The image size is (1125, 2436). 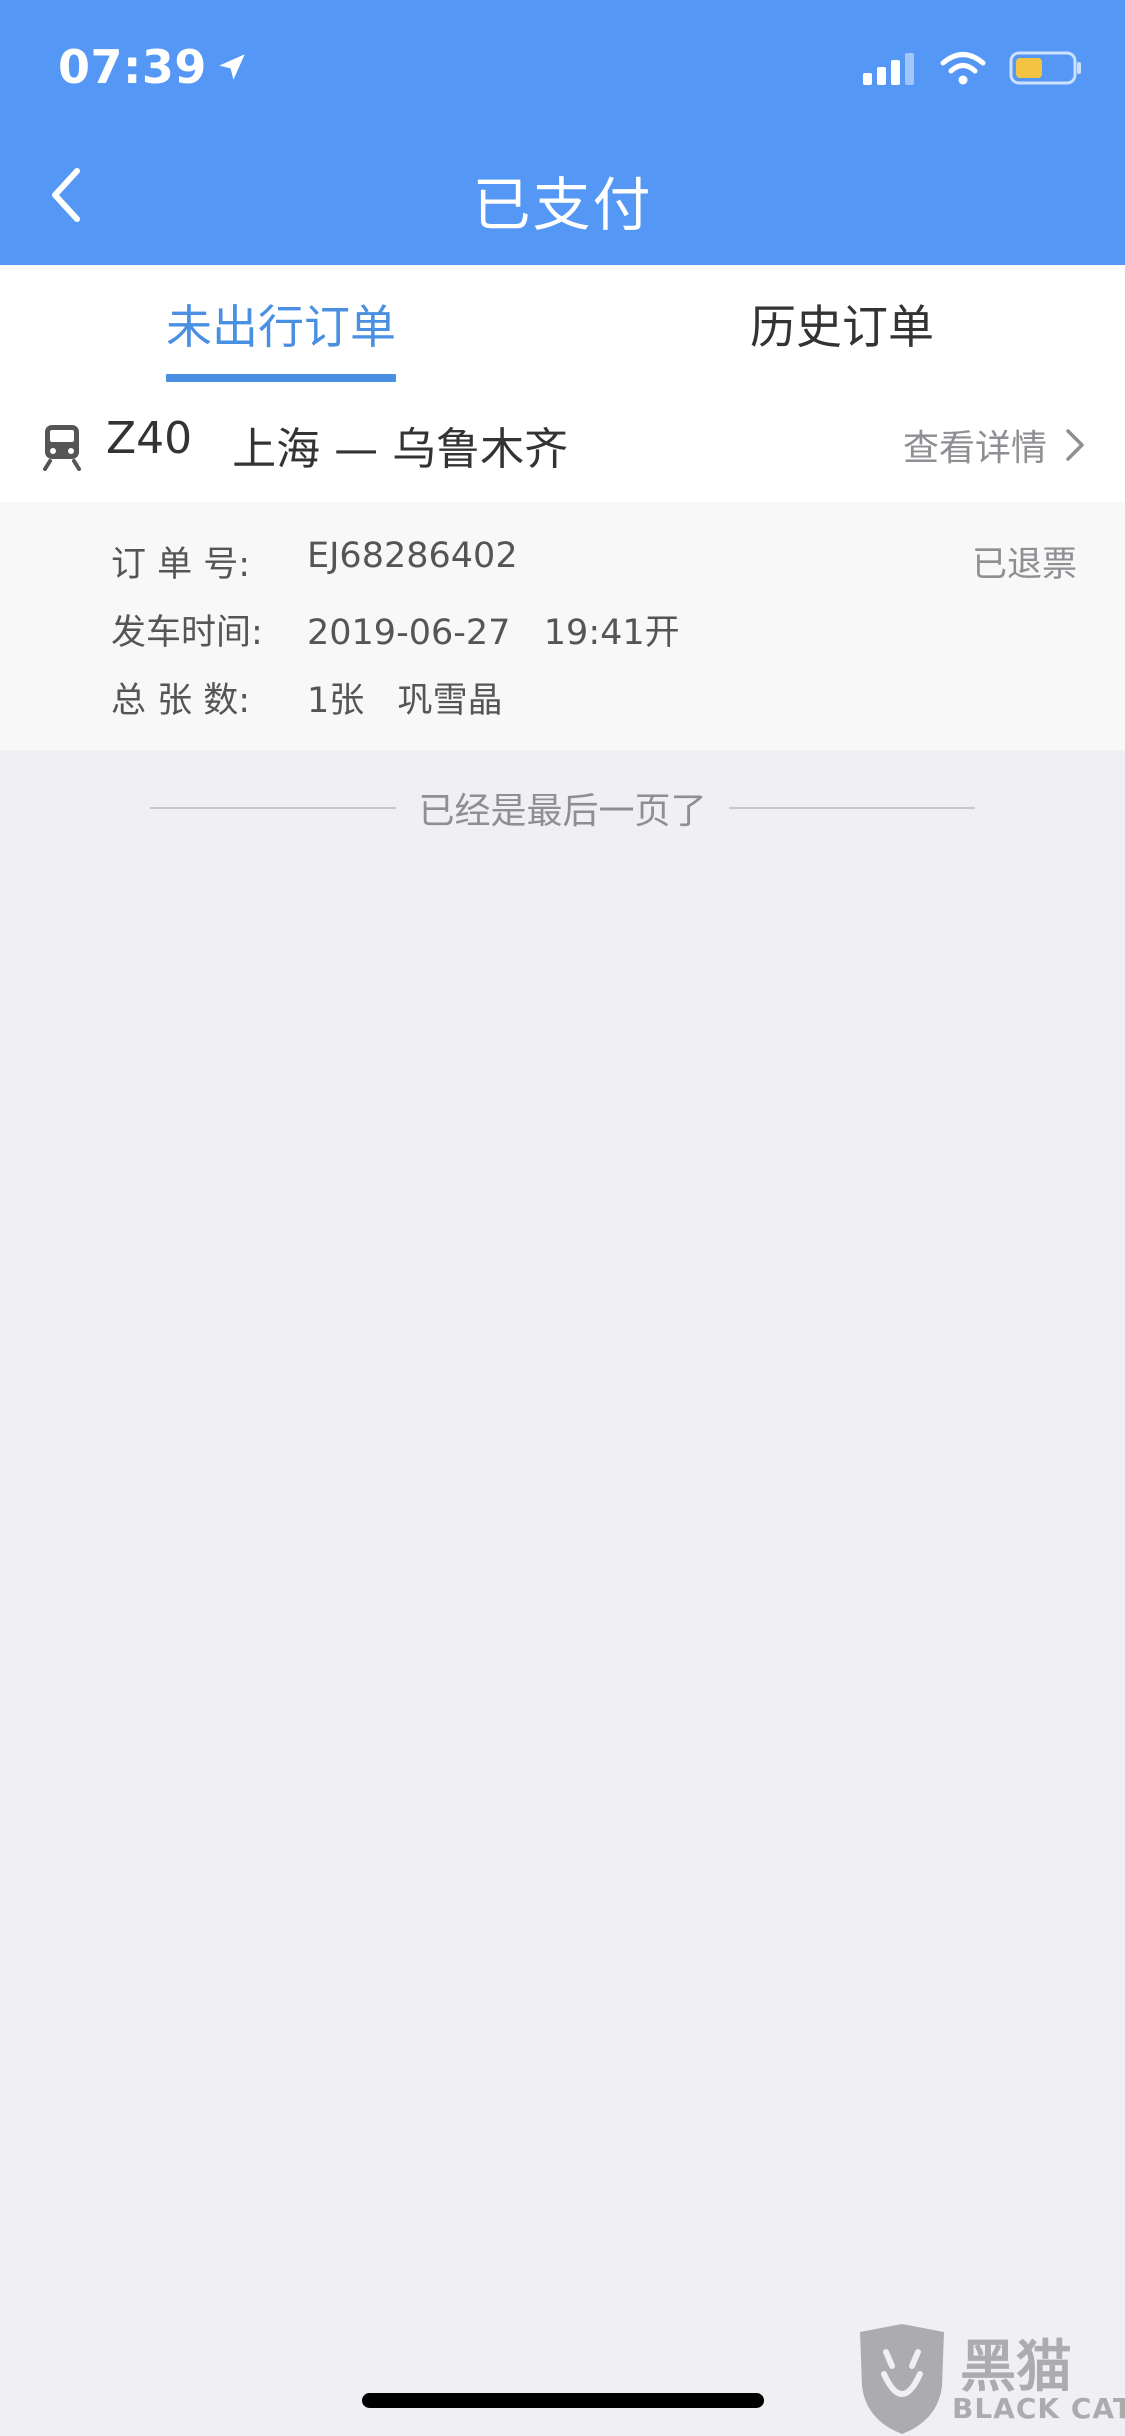 What do you see at coordinates (1016, 2367) in the screenshot?
I see `watermark-cn-text: 黑猫` at bounding box center [1016, 2367].